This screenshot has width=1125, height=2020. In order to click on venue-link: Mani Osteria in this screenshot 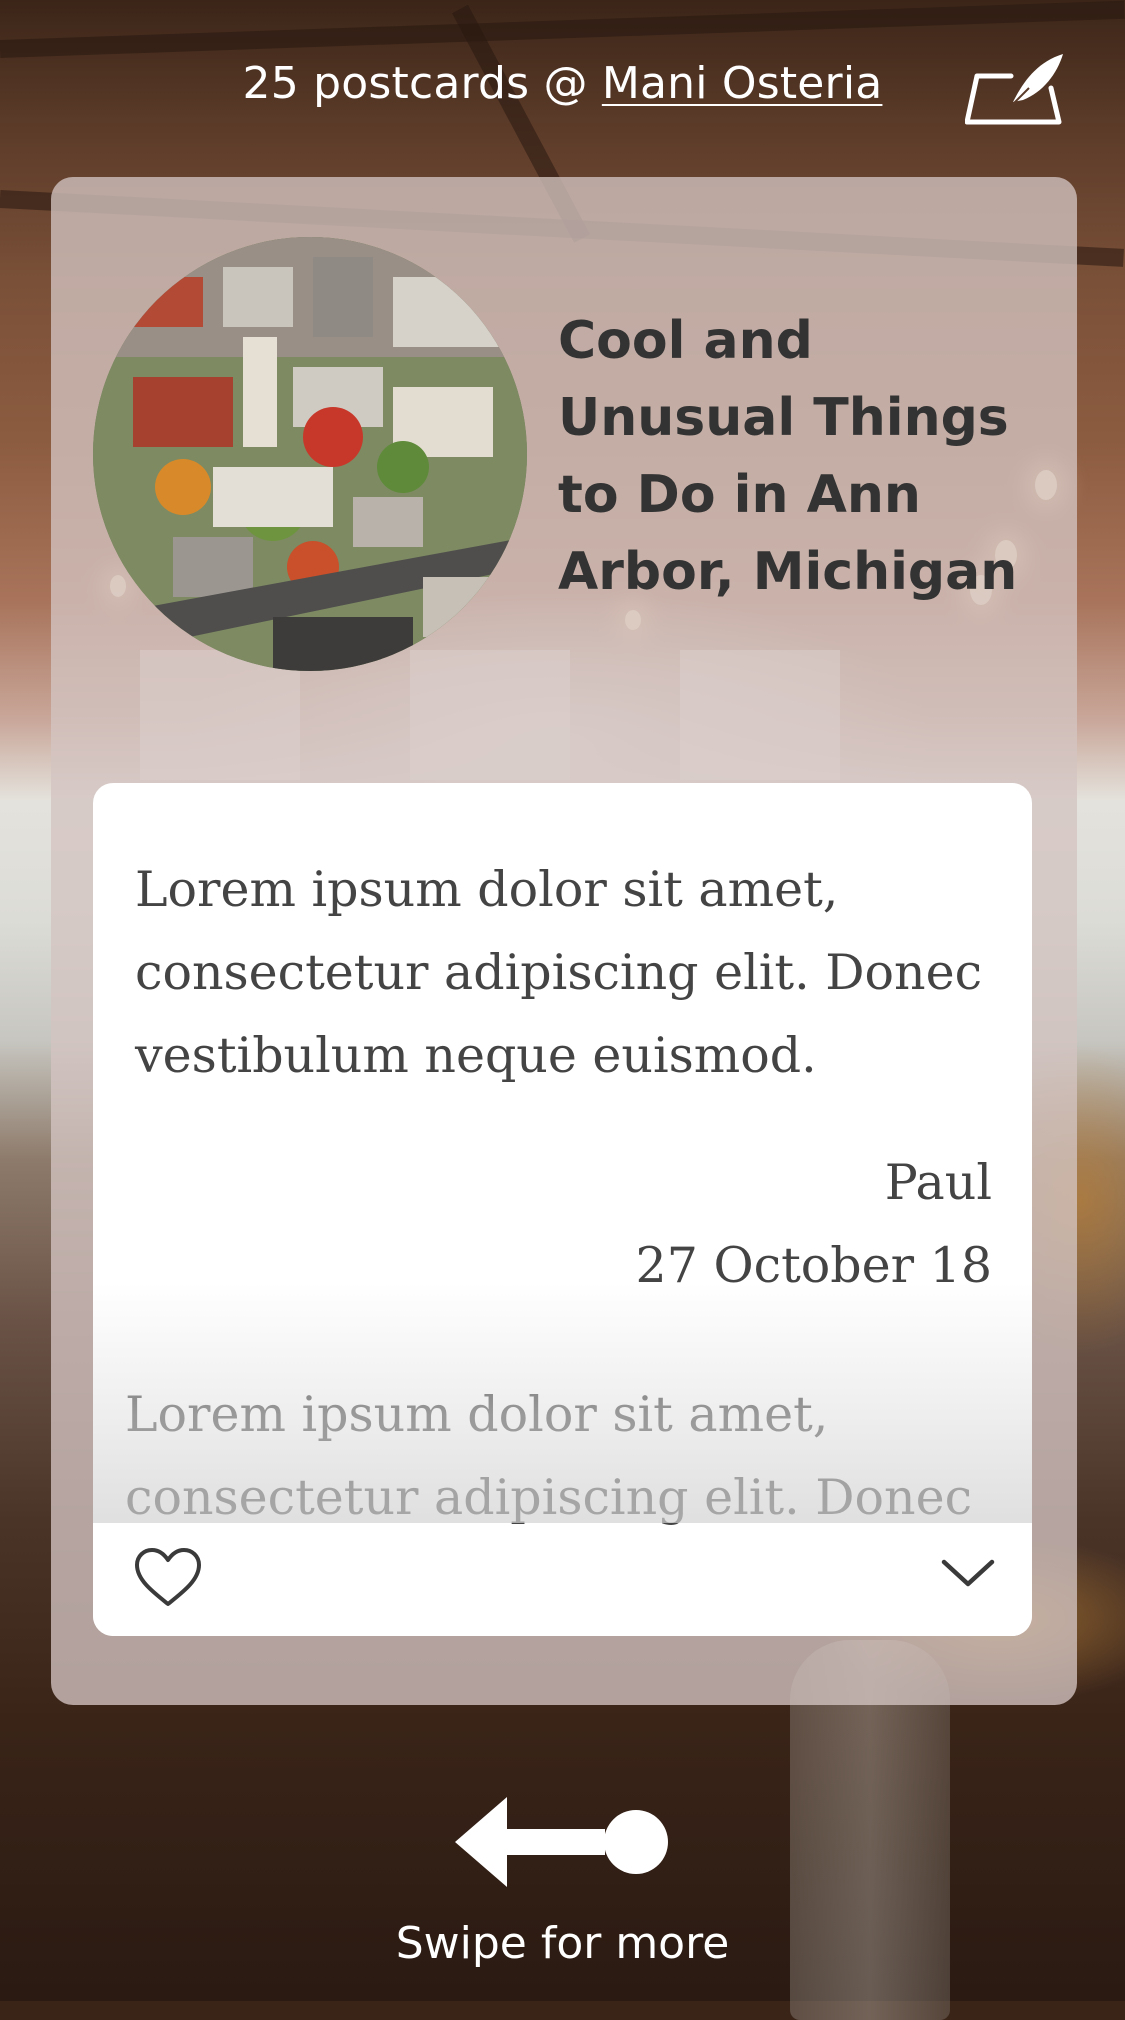, I will do `click(742, 83)`.